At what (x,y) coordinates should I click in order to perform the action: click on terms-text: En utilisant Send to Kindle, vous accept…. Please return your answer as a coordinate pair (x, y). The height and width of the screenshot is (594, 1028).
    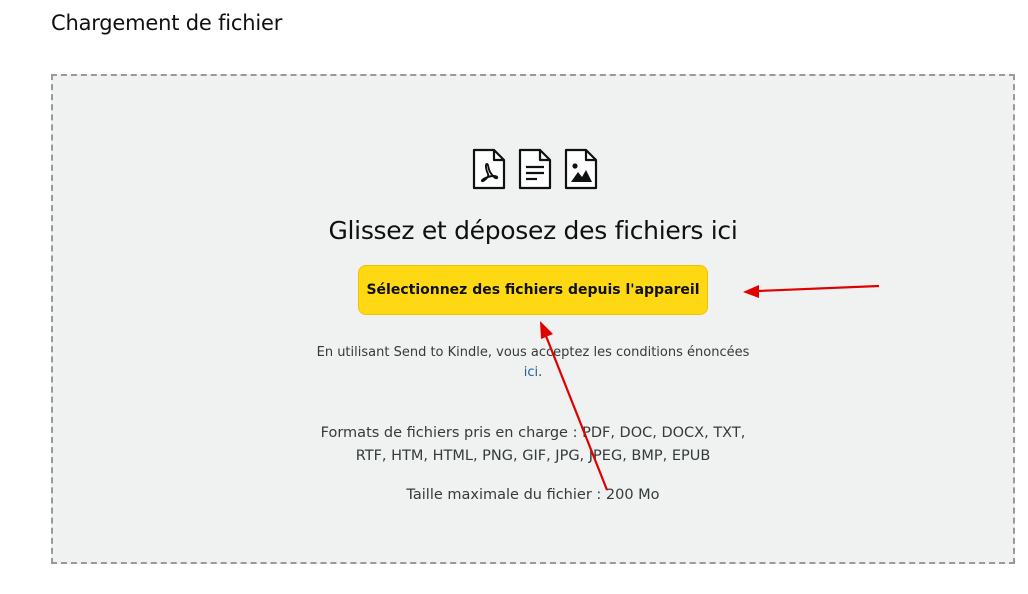
    Looking at the image, I should click on (533, 352).